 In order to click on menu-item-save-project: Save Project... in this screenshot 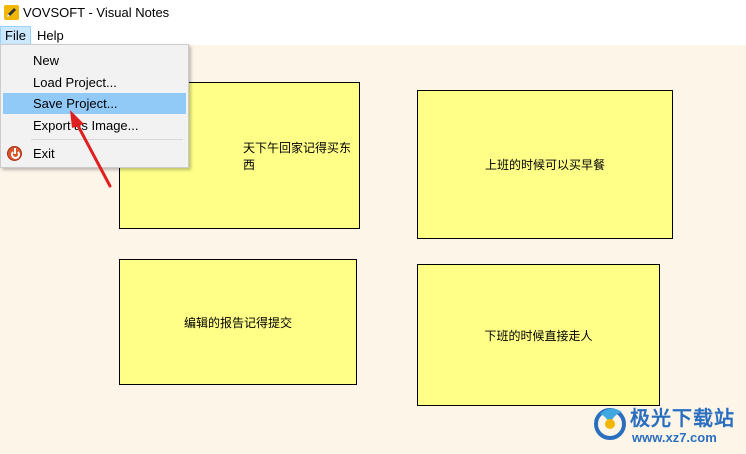, I will do `click(94, 103)`.